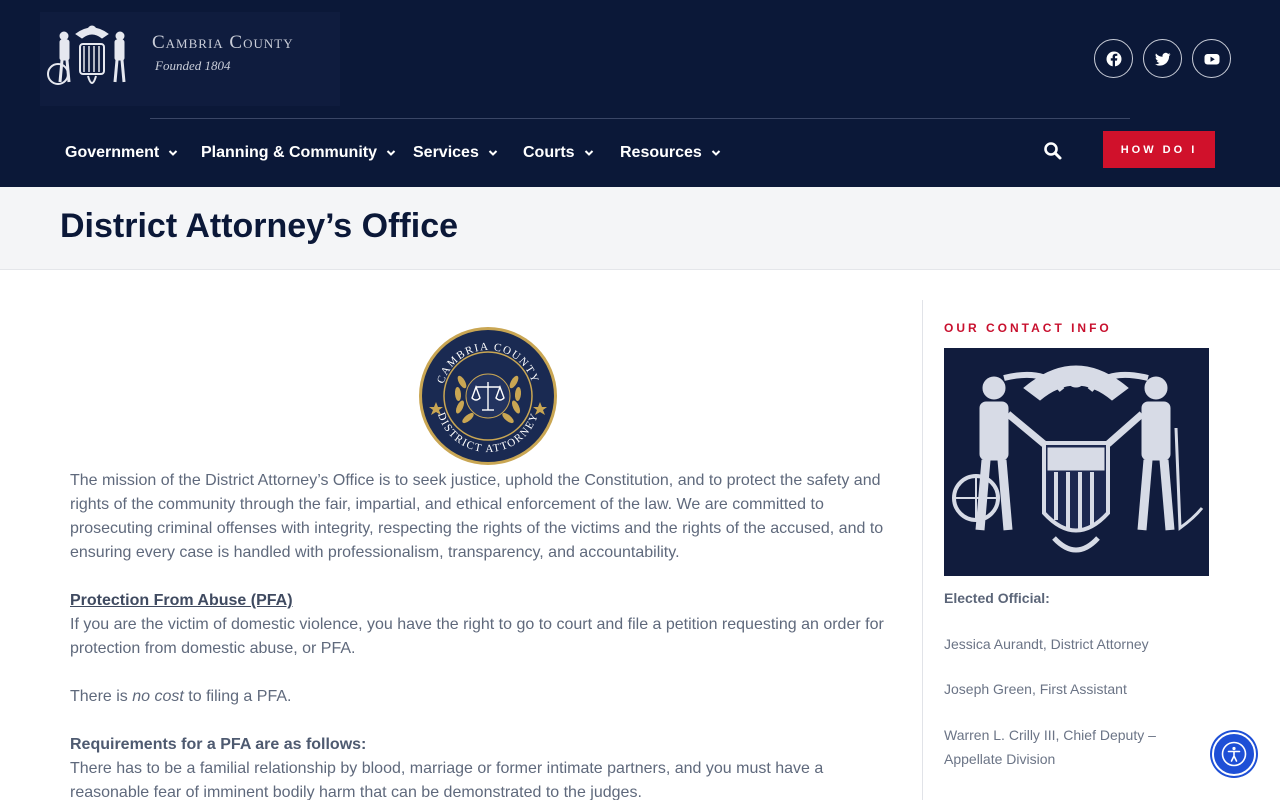 The height and width of the screenshot is (800, 1280). I want to click on elected-official-label: Elected Official:, so click(997, 598).